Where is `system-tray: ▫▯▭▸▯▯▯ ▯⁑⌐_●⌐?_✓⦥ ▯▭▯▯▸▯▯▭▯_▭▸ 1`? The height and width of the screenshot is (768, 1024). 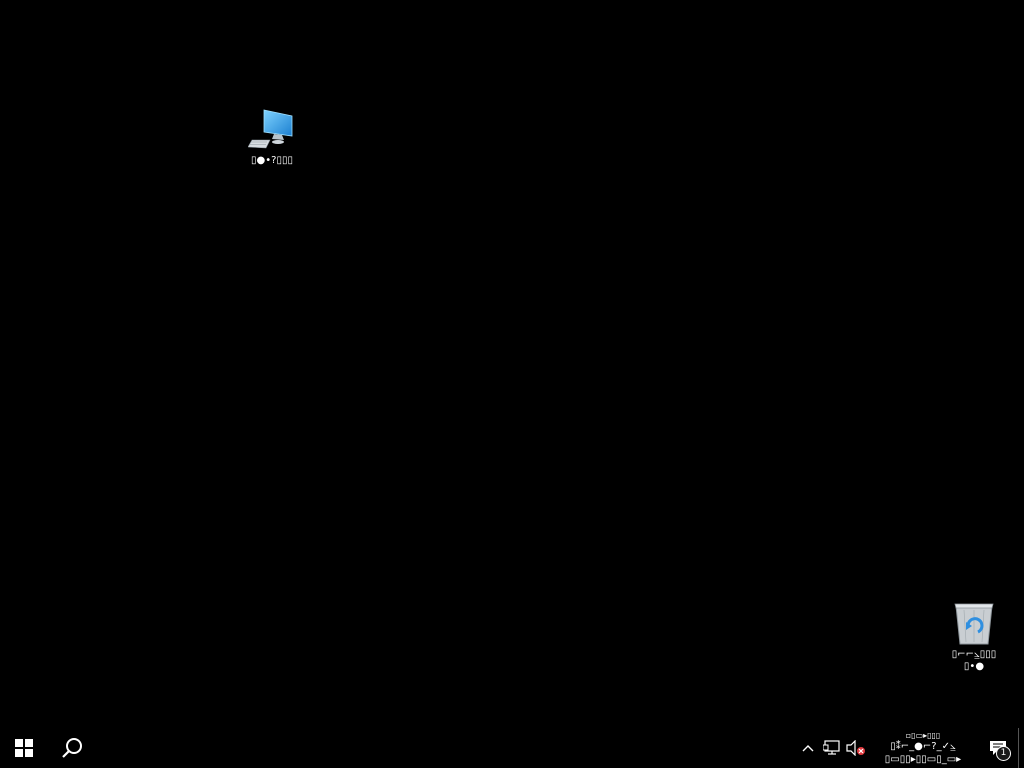 system-tray: ▫▯▭▸▯▯▯ ▯⁑⌐_●⌐?_✓⦥ ▯▭▯▯▸▯▯▭▯_▭▸ 1 is located at coordinates (910, 748).